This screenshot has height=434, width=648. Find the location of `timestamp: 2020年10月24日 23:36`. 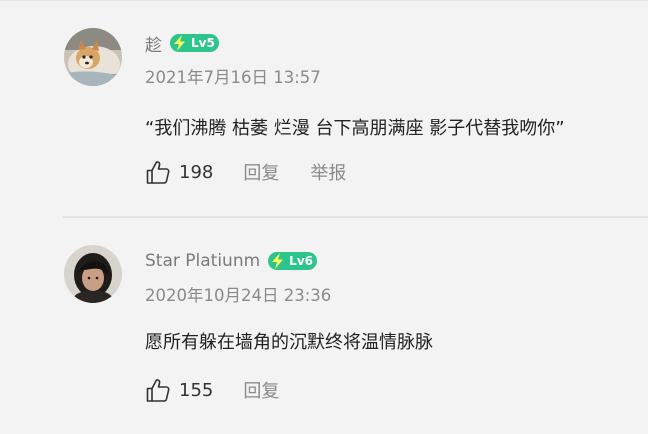

timestamp: 2020年10月24日 23:36 is located at coordinates (238, 295).